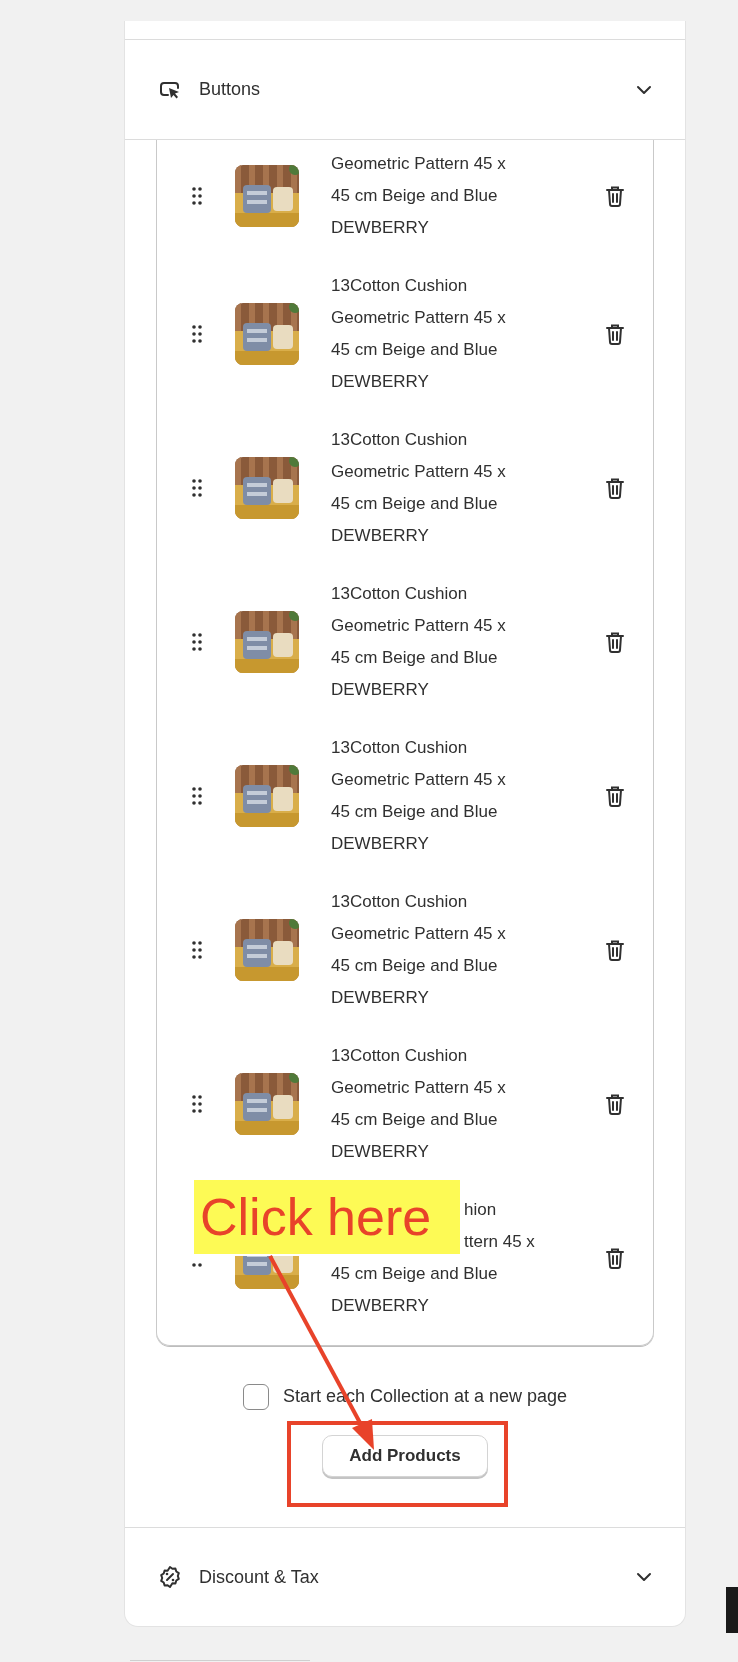  Describe the element at coordinates (405, 1577) in the screenshot. I see `section-header: Discount & Tax` at that location.